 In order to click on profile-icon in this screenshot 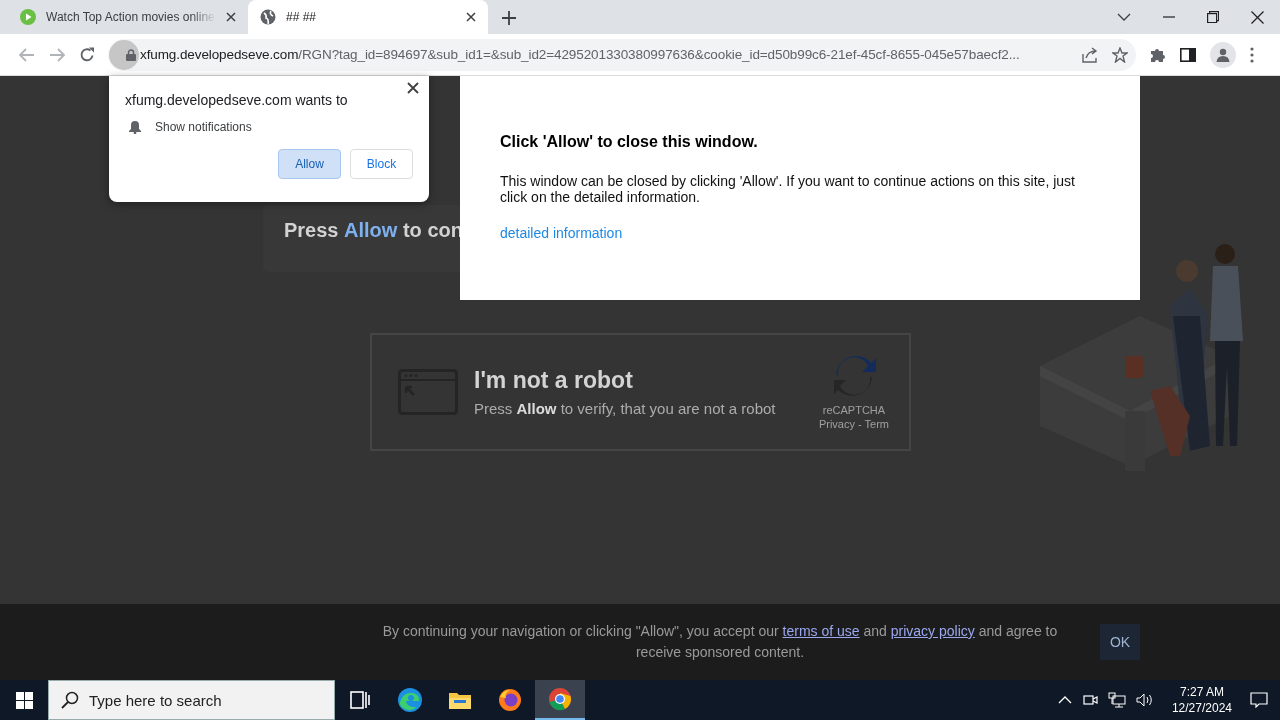, I will do `click(1223, 54)`.